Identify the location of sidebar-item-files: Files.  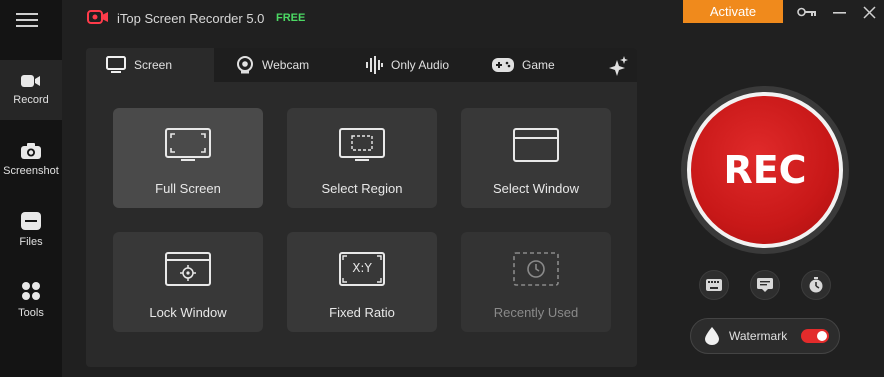
(31, 230).